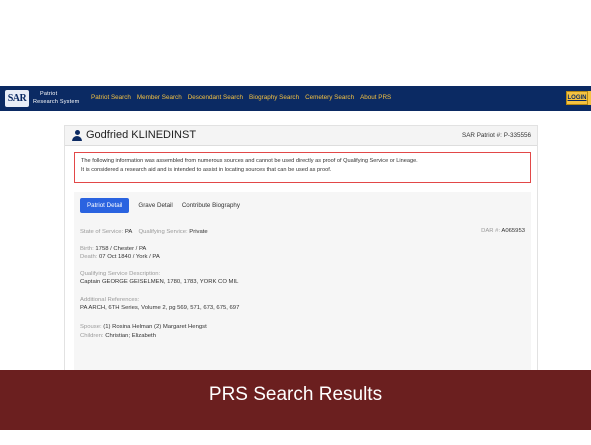 The width and height of the screenshot is (591, 445). What do you see at coordinates (577, 98) in the screenshot?
I see `login-button: LOGIN` at bounding box center [577, 98].